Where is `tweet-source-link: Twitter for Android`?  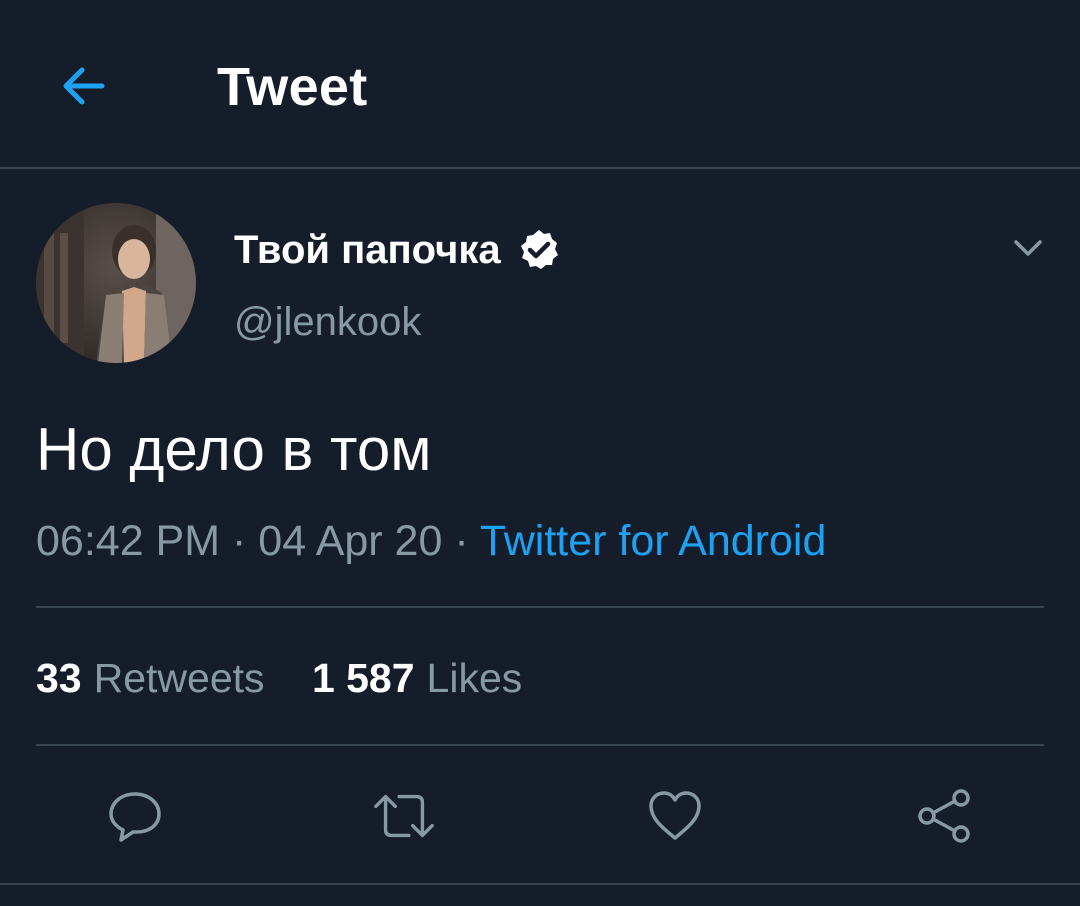 tweet-source-link: Twitter for Android is located at coordinates (653, 541).